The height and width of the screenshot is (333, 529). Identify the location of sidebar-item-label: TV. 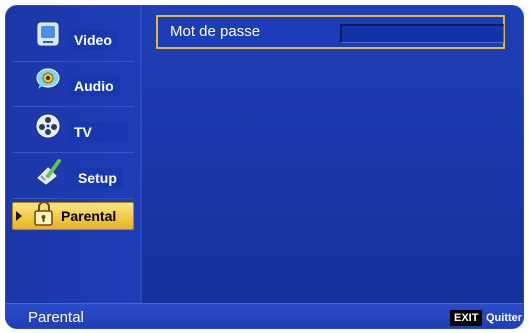
(98, 132).